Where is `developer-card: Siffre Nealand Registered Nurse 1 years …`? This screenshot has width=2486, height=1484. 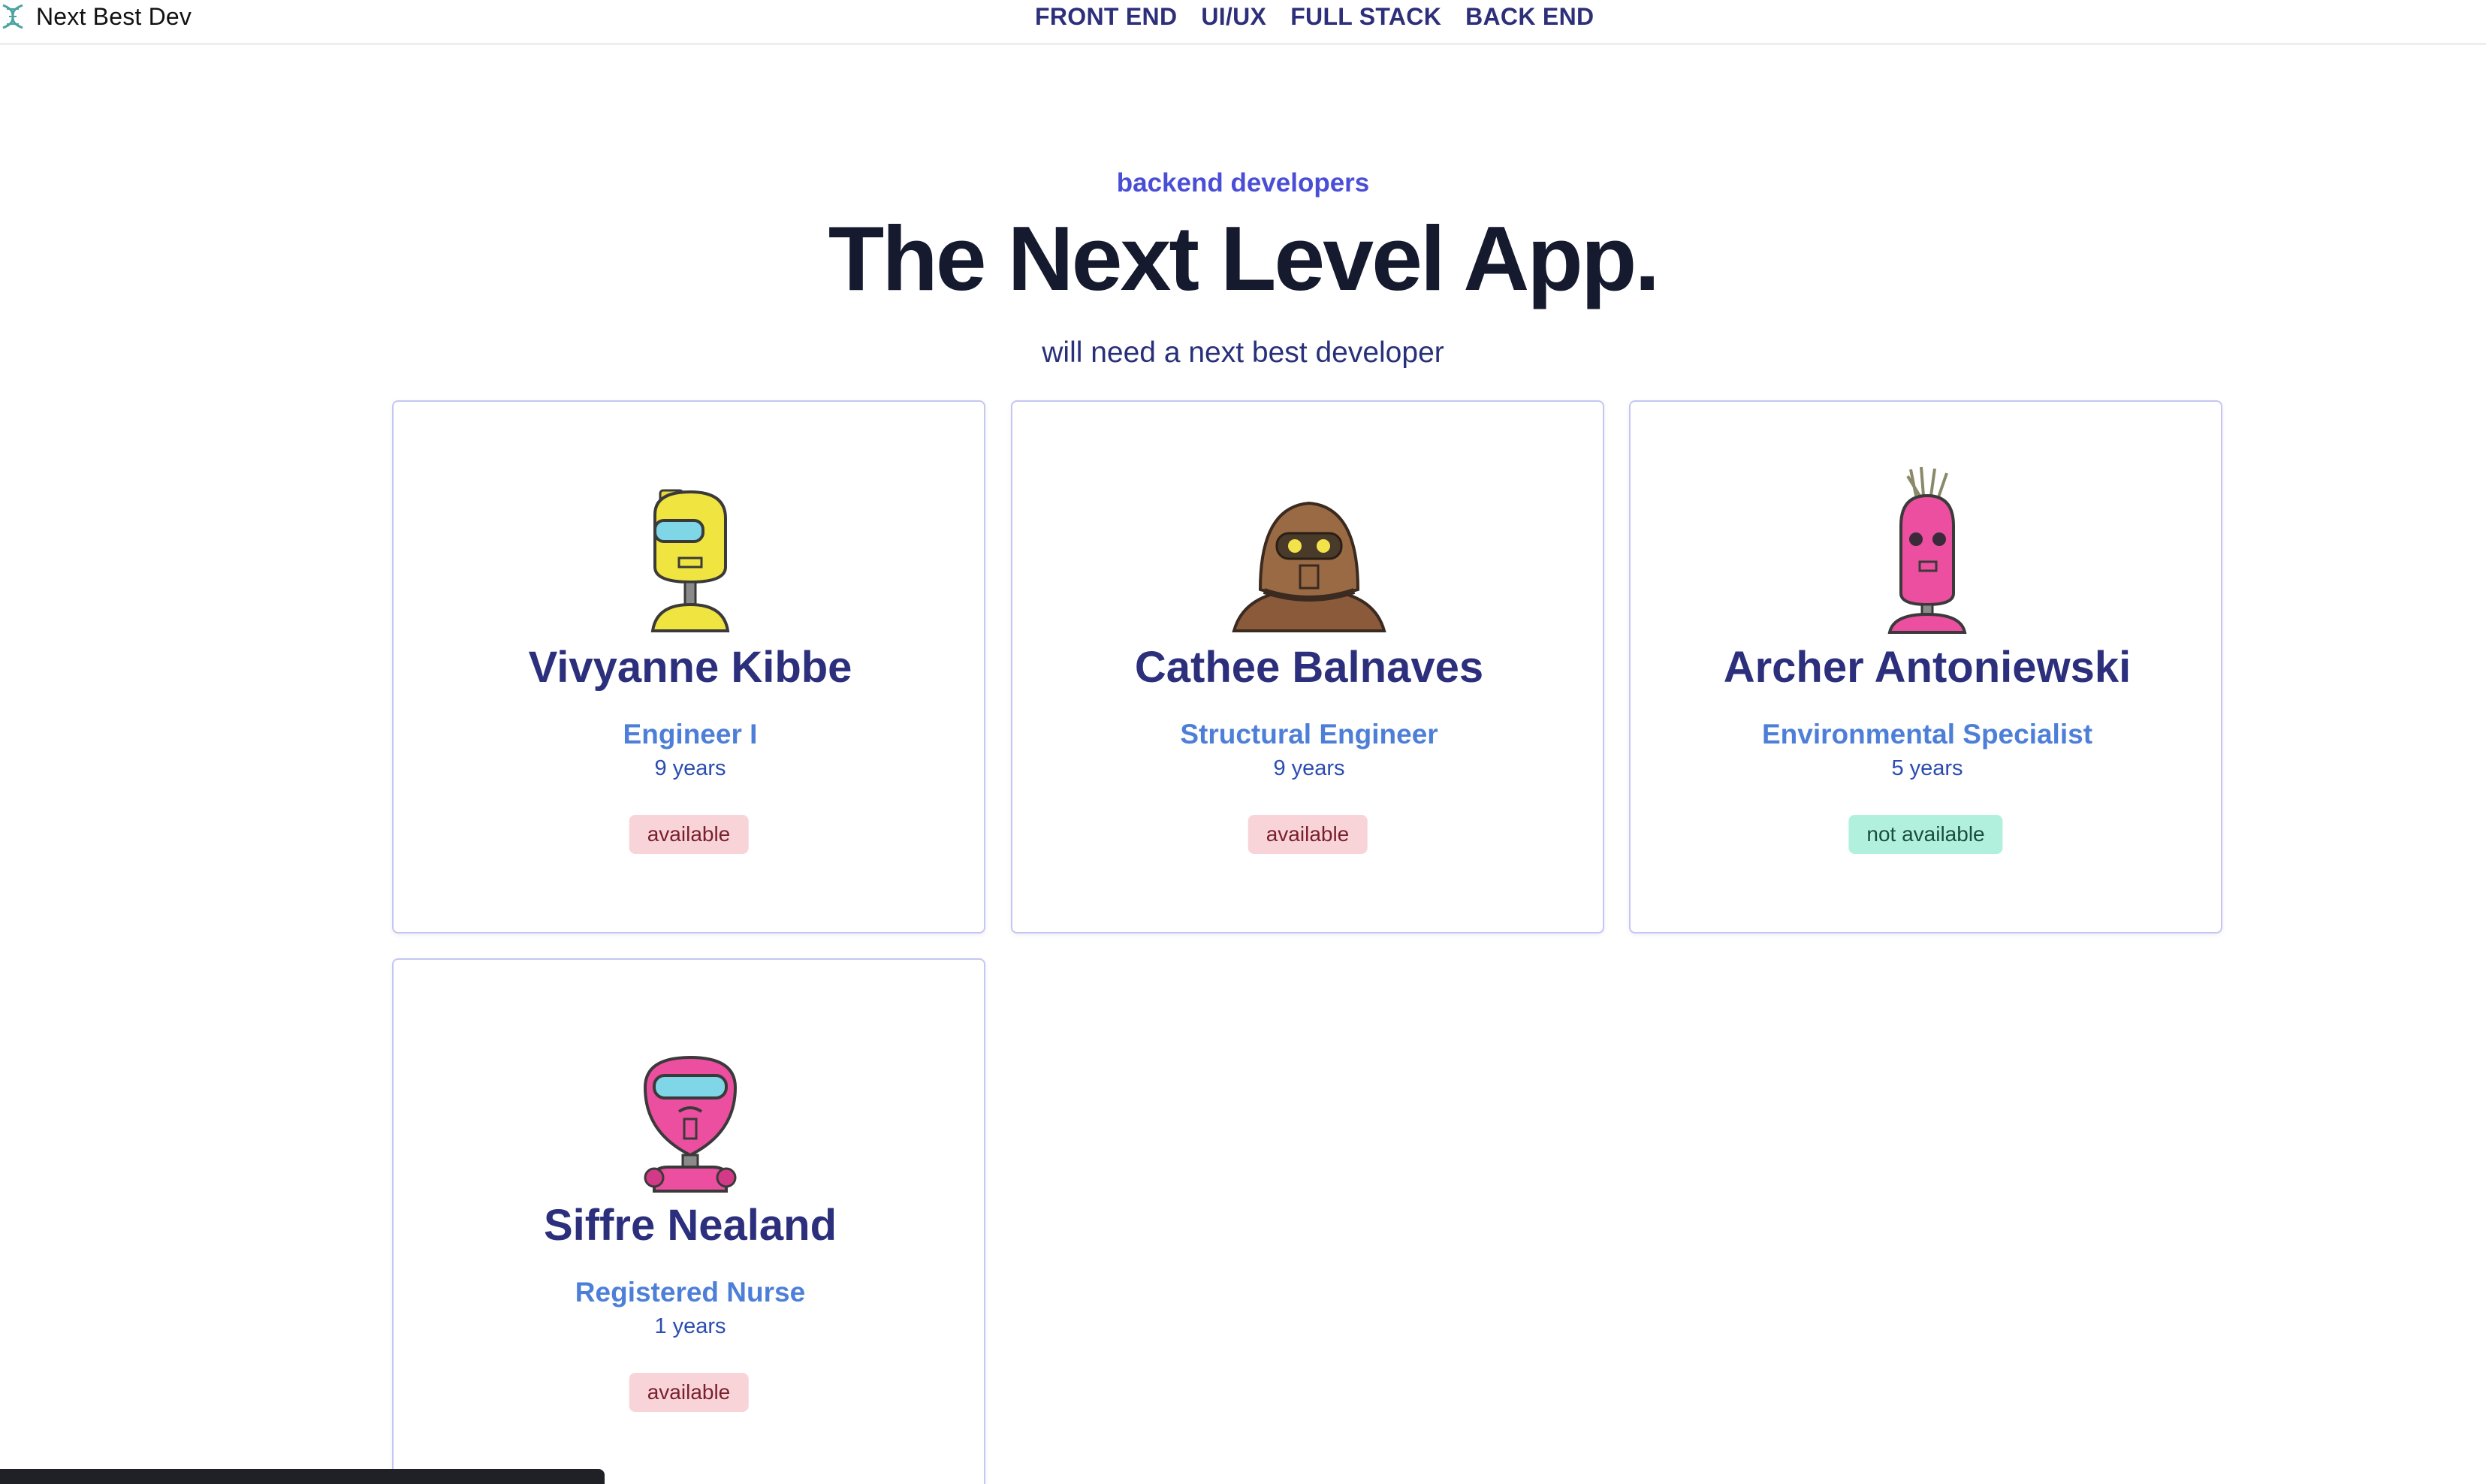 developer-card: Siffre Nealand Registered Nurse 1 years … is located at coordinates (689, 1221).